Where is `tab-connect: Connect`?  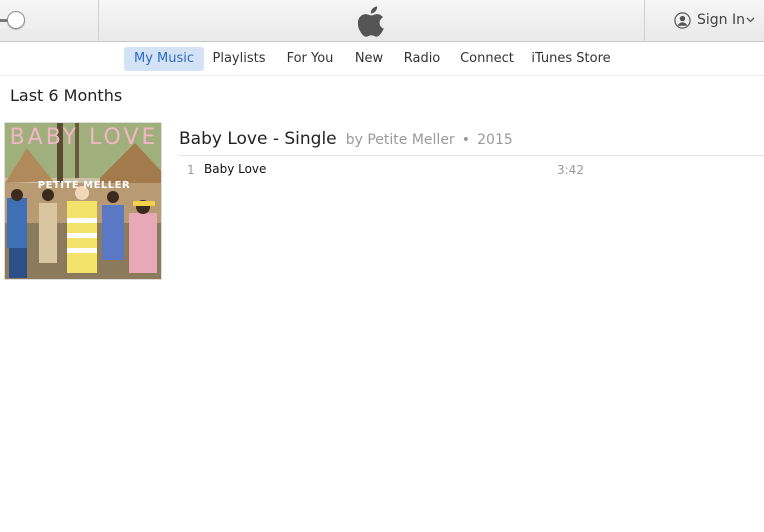 tab-connect: Connect is located at coordinates (487, 59).